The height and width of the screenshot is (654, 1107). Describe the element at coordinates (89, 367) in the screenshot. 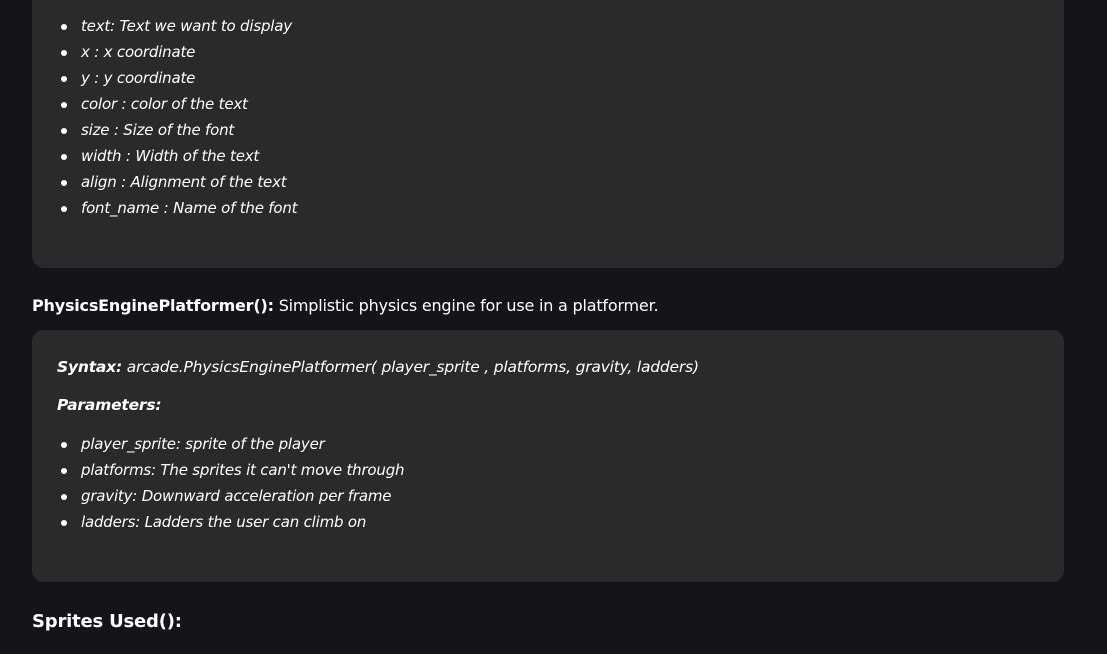

I see `syntax-label: Syntax:` at that location.